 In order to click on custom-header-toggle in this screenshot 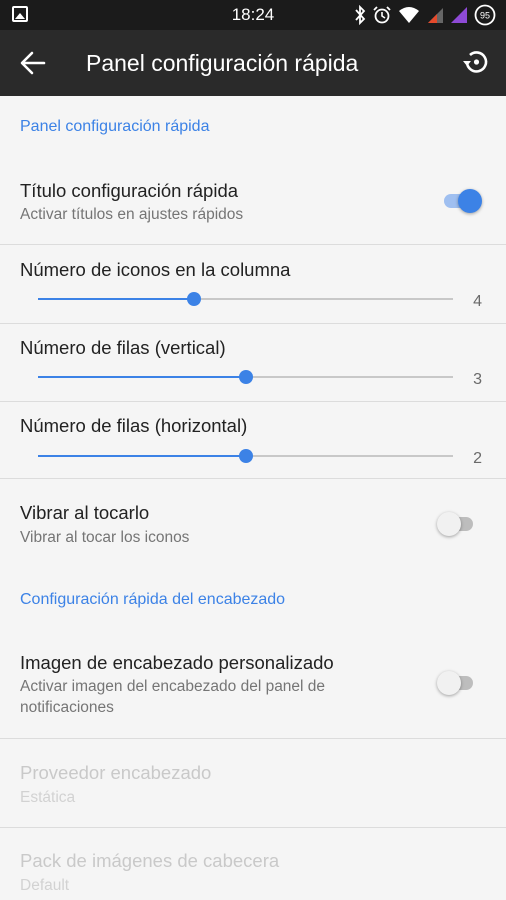, I will do `click(455, 683)`.